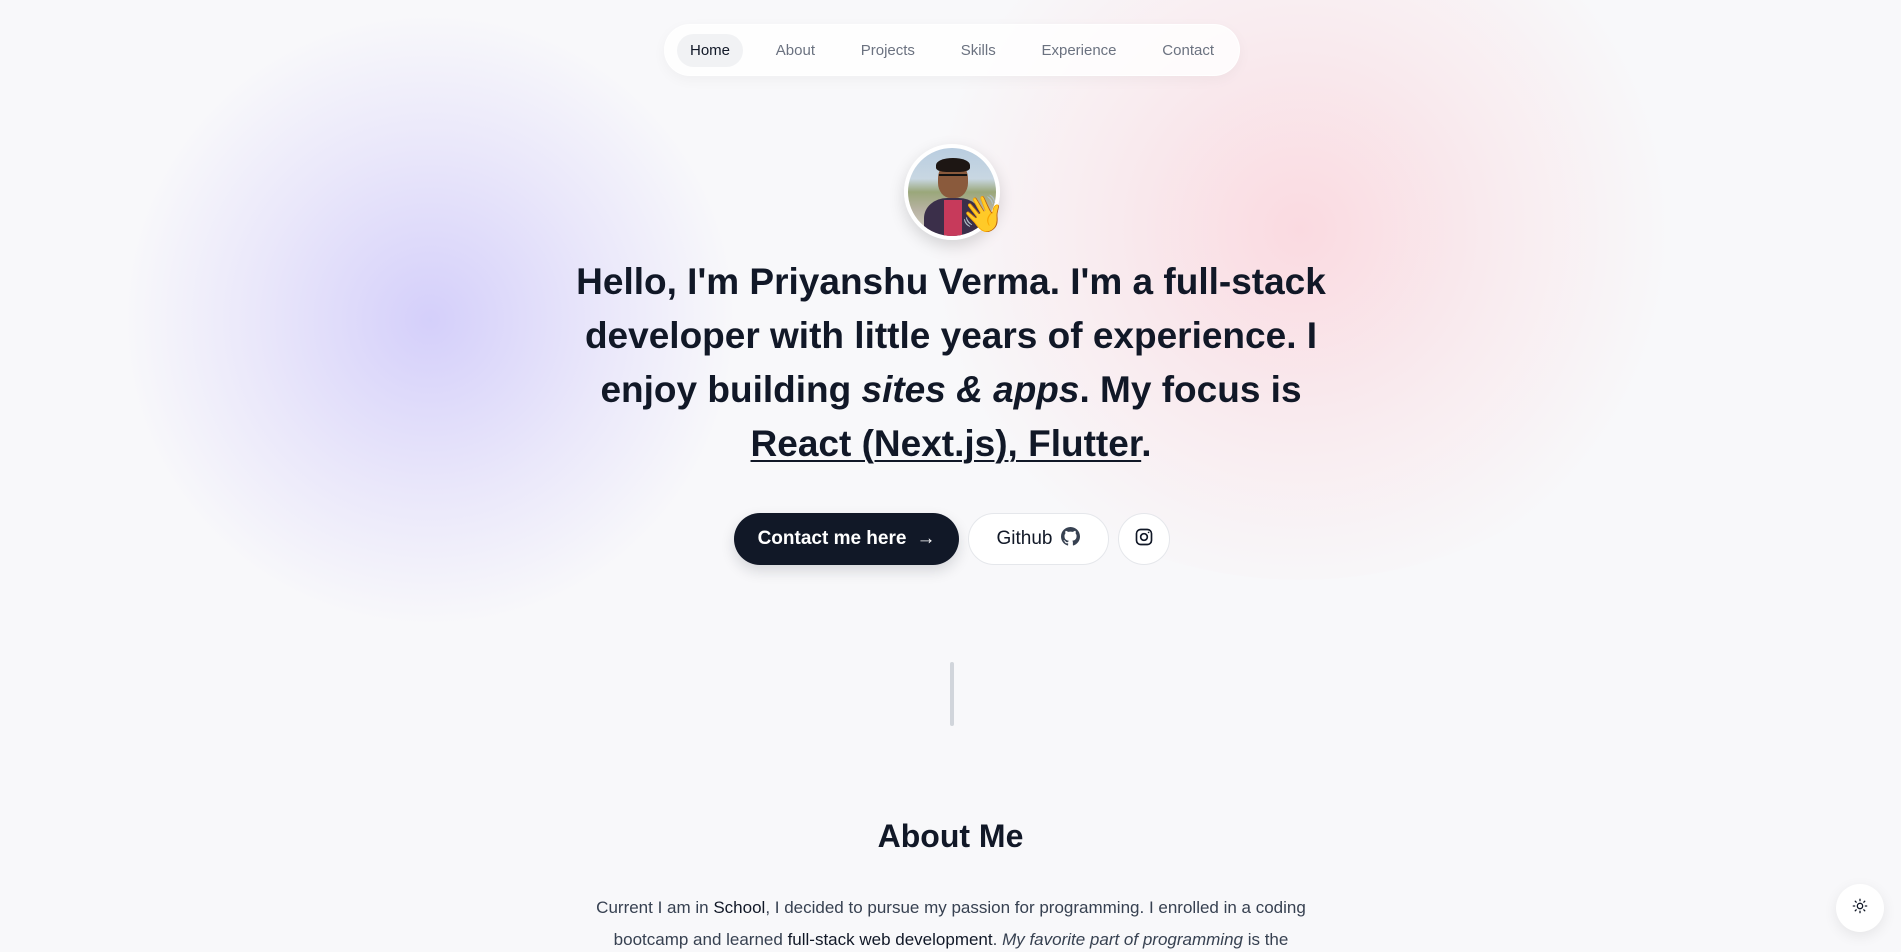  I want to click on sun-icon, so click(1860, 908).